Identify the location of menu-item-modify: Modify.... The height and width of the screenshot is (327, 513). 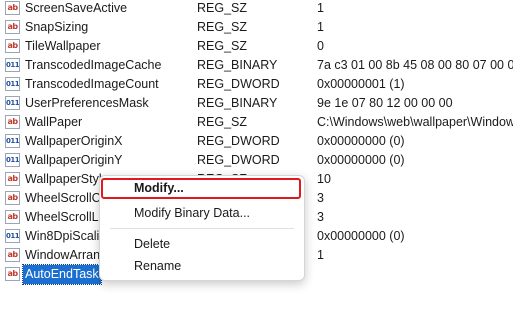
(159, 188).